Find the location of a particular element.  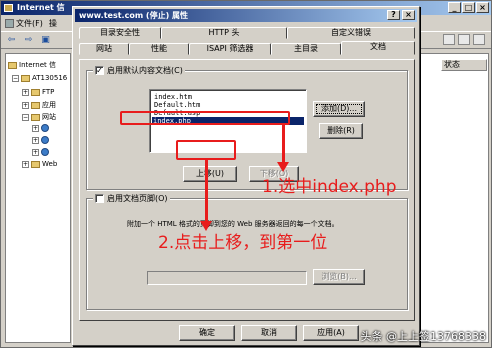

ok-button: 确定 is located at coordinates (207, 333).